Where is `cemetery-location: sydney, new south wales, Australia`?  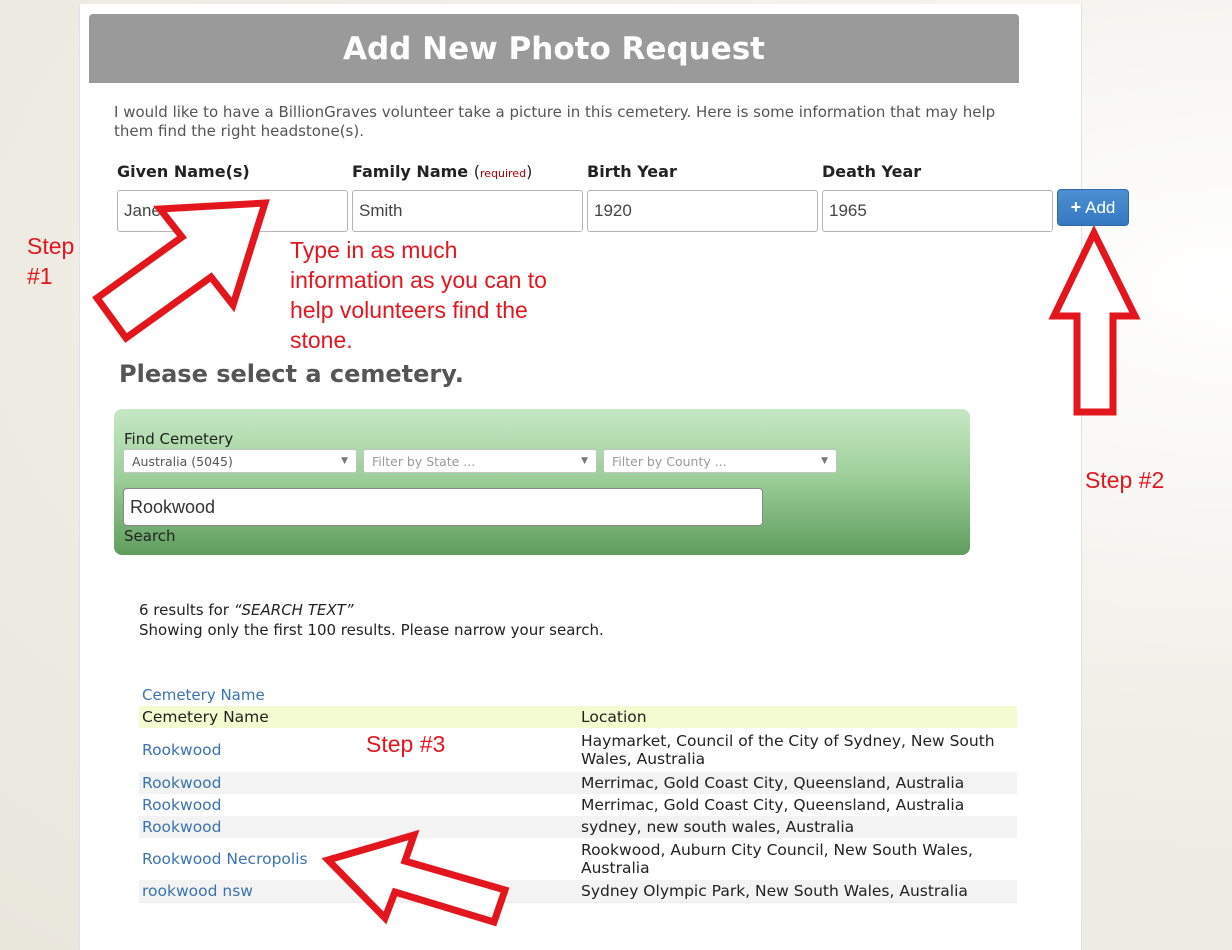 cemetery-location: sydney, new south wales, Australia is located at coordinates (797, 827).